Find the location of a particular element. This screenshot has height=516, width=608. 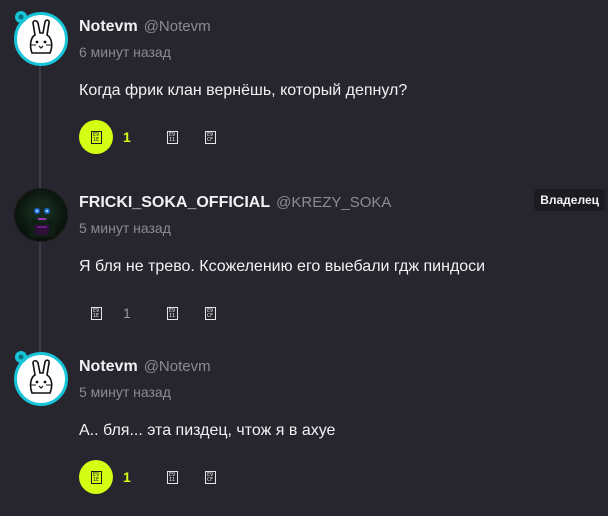

author-name: FRICKI_SOKA_OFFICIAL is located at coordinates (174, 203).